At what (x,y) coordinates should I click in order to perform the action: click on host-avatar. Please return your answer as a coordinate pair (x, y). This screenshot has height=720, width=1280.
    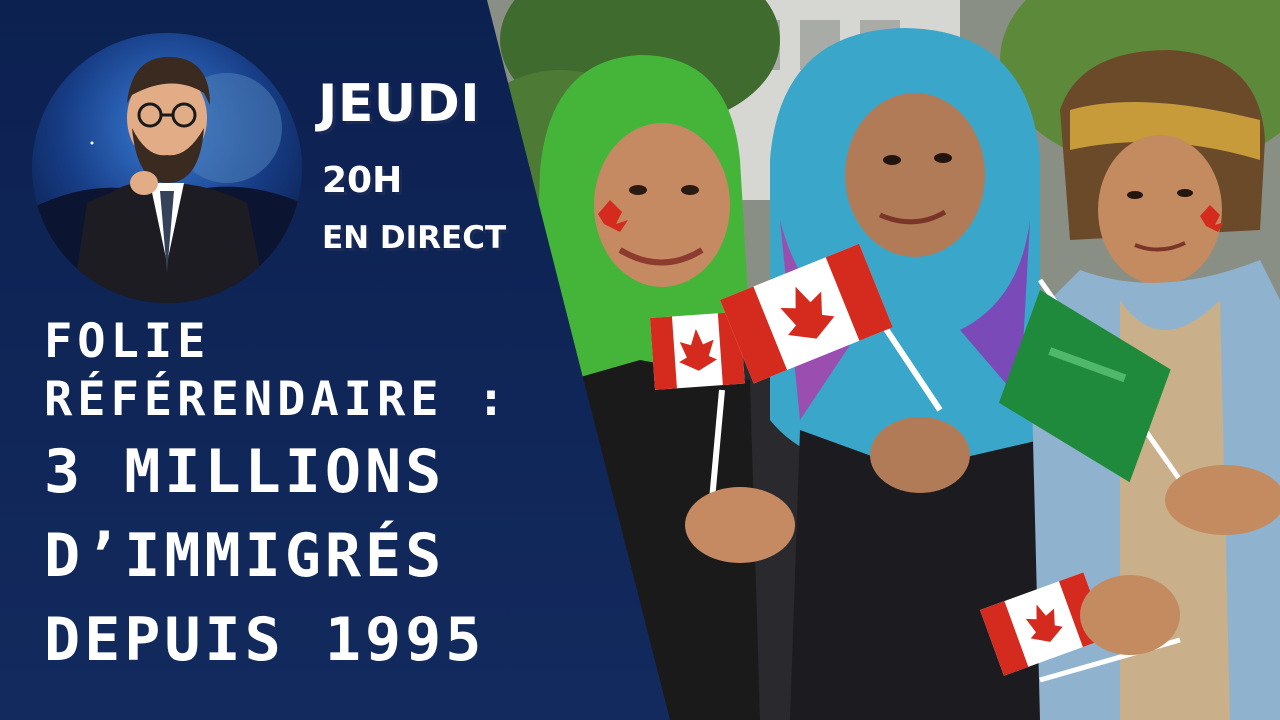
    Looking at the image, I should click on (167, 168).